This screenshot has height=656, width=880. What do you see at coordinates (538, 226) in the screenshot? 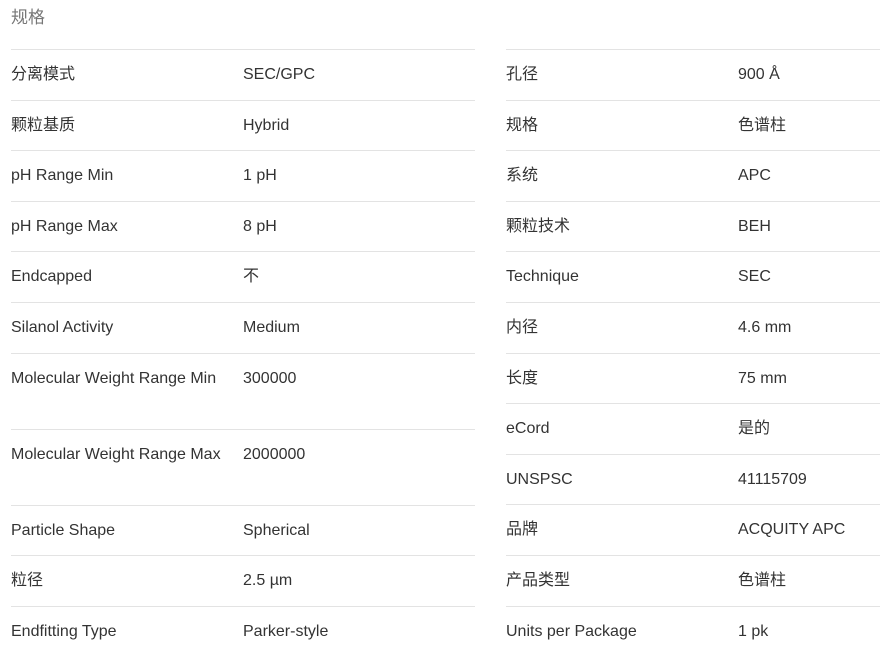
I see `spec-label: 颗粒技术` at bounding box center [538, 226].